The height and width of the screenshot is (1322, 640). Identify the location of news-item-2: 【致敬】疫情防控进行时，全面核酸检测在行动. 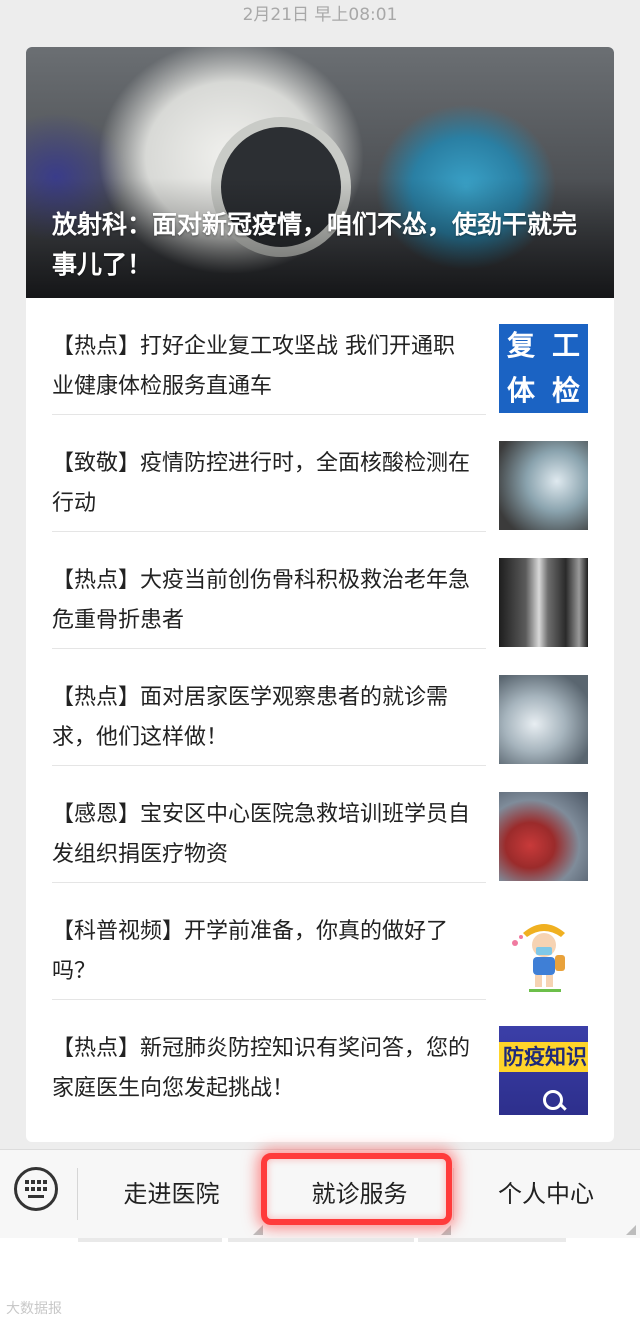
(320, 473).